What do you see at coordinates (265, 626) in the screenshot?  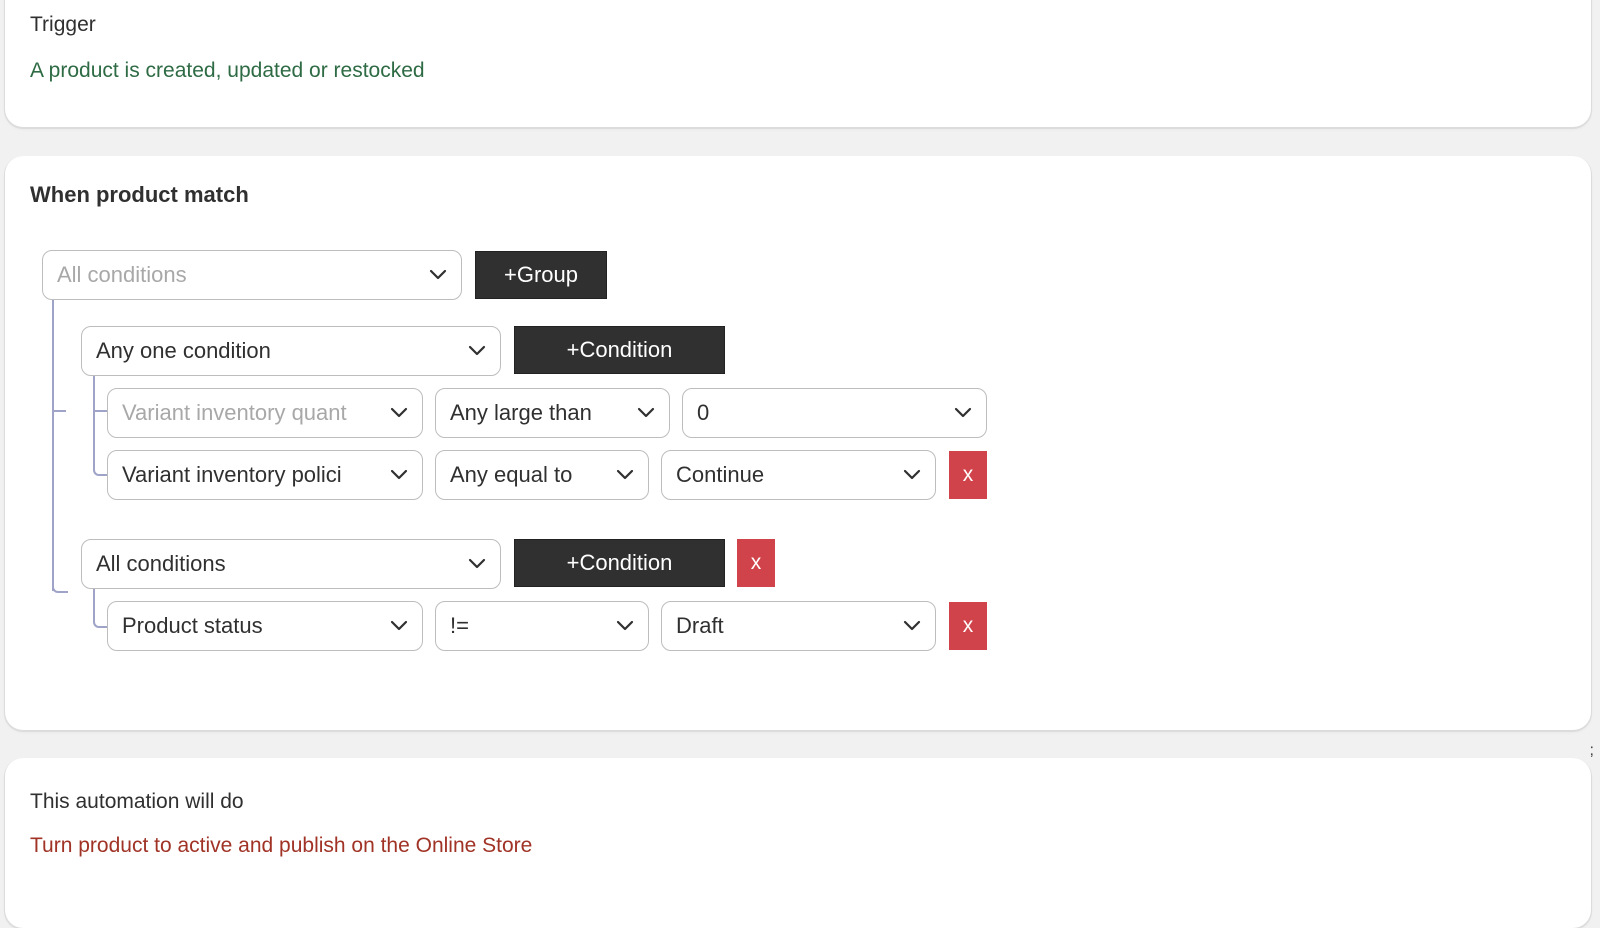 I see `group-2-condition-1-field-select: Product status` at bounding box center [265, 626].